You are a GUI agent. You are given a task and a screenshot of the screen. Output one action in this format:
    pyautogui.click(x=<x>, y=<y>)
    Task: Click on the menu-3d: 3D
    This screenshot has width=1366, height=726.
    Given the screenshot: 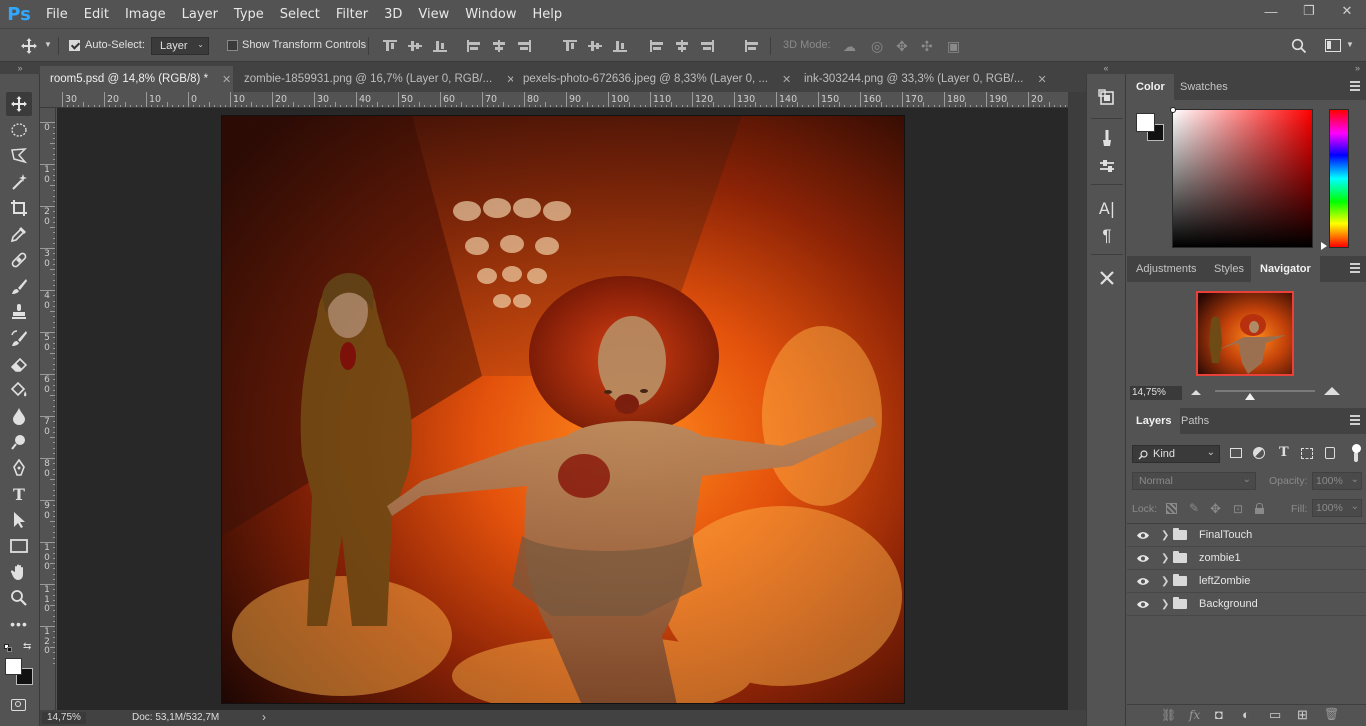 What is the action you would take?
    pyautogui.click(x=393, y=14)
    